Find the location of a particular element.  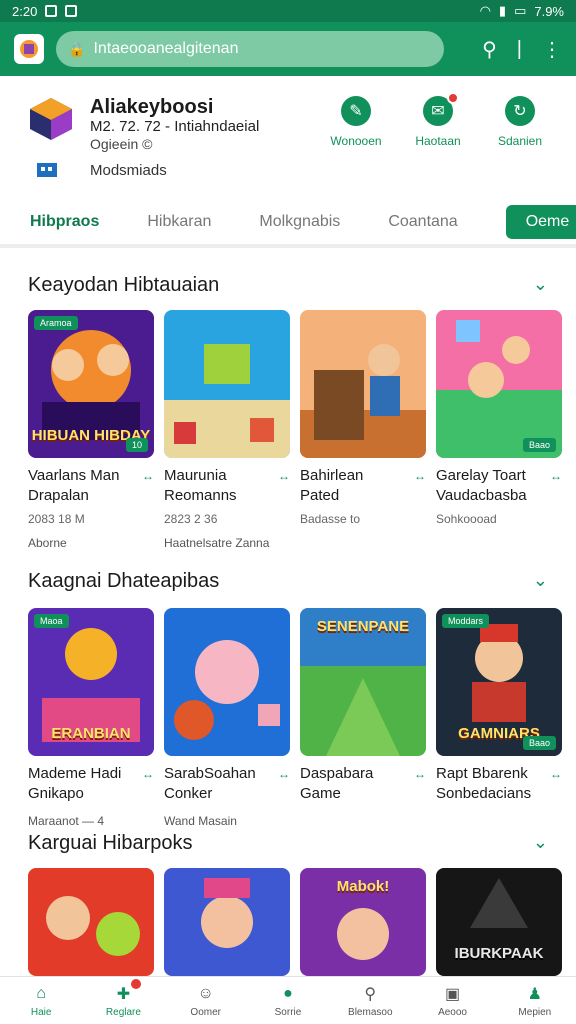

game-card: Mabok! is located at coordinates (363, 922).